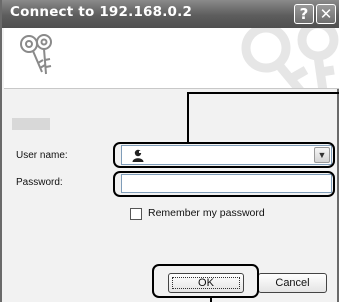  I want to click on keys-icon, so click(36, 54).